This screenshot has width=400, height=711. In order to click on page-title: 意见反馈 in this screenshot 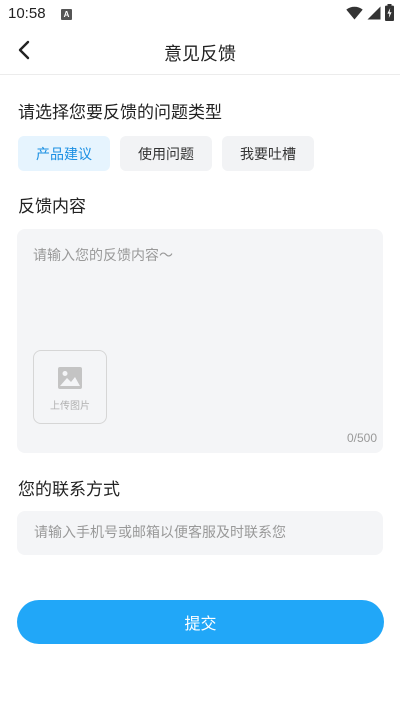, I will do `click(200, 54)`.